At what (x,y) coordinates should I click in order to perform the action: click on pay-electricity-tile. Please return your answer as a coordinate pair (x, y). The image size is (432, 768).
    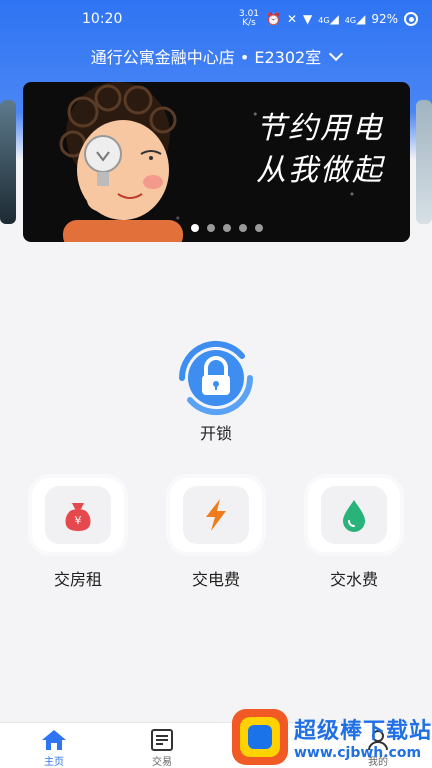
    Looking at the image, I should click on (216, 515).